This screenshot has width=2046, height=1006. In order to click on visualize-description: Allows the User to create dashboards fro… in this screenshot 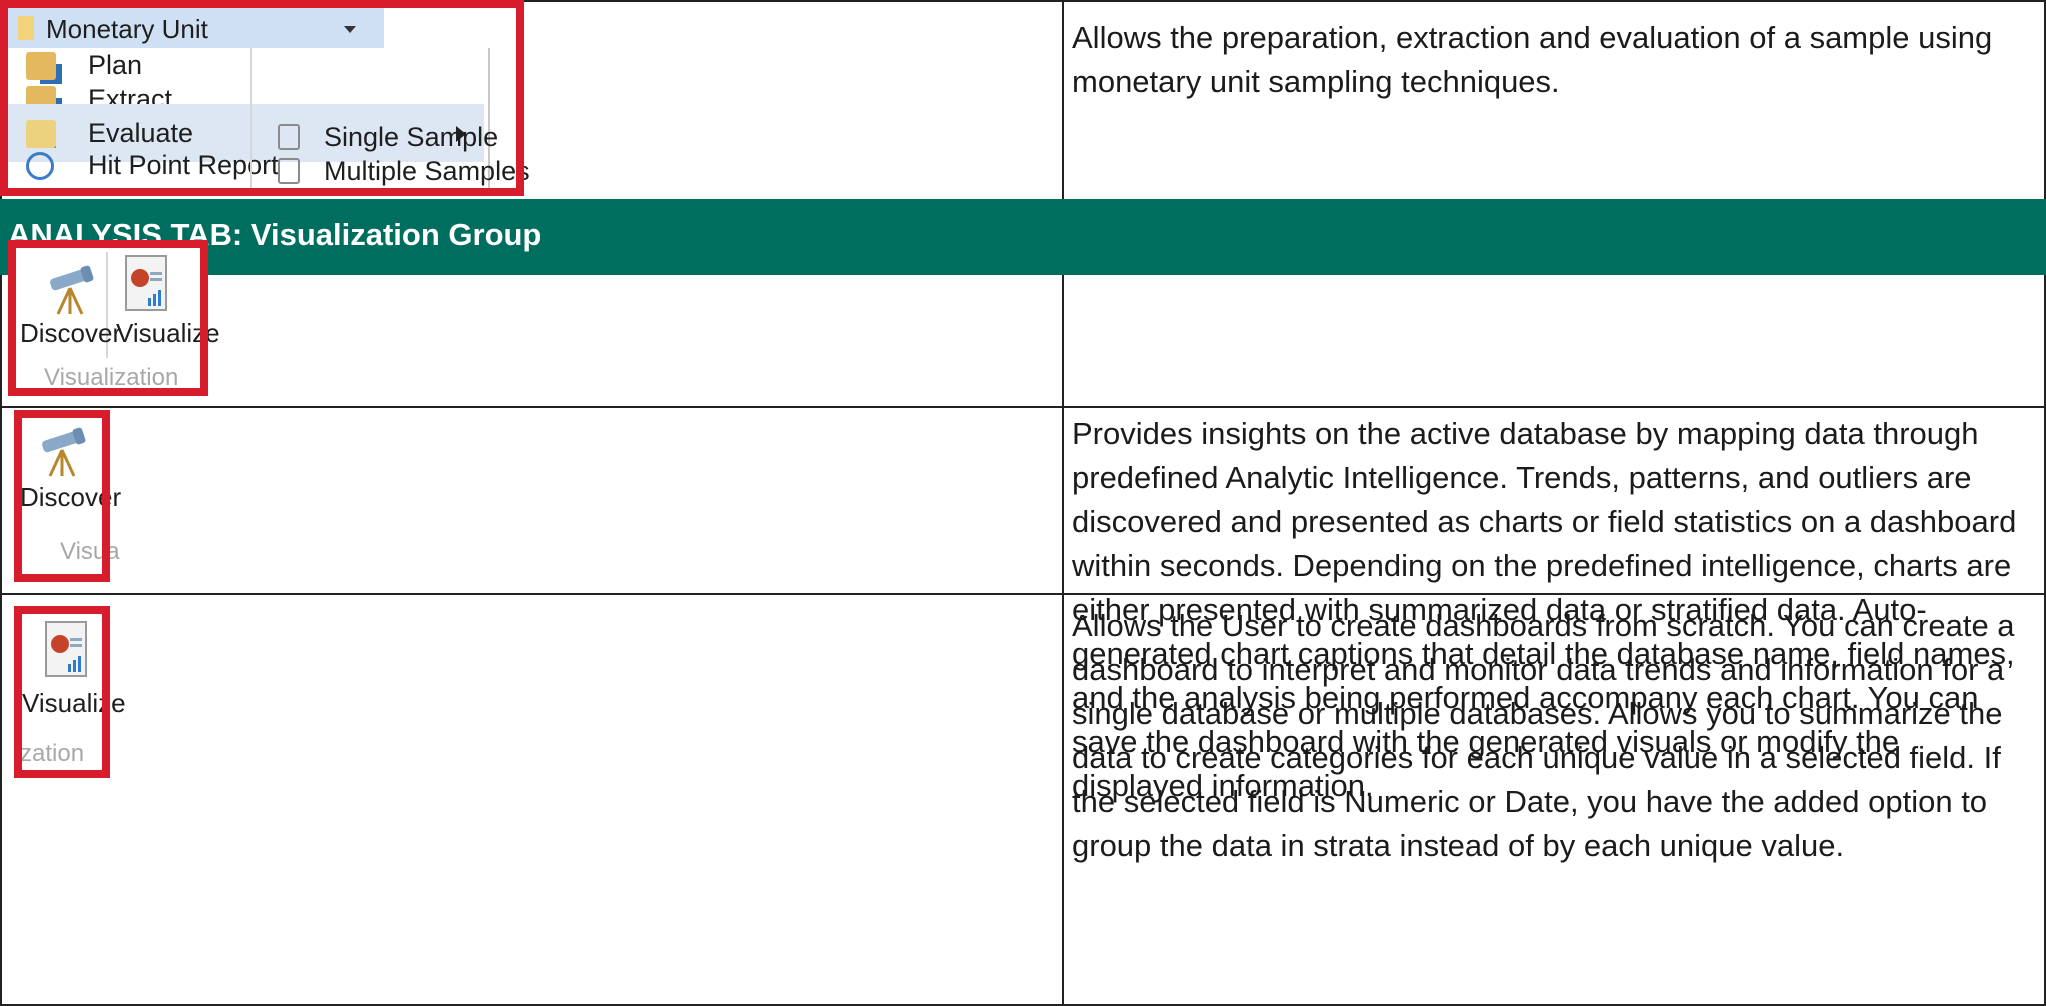, I will do `click(1543, 735)`.